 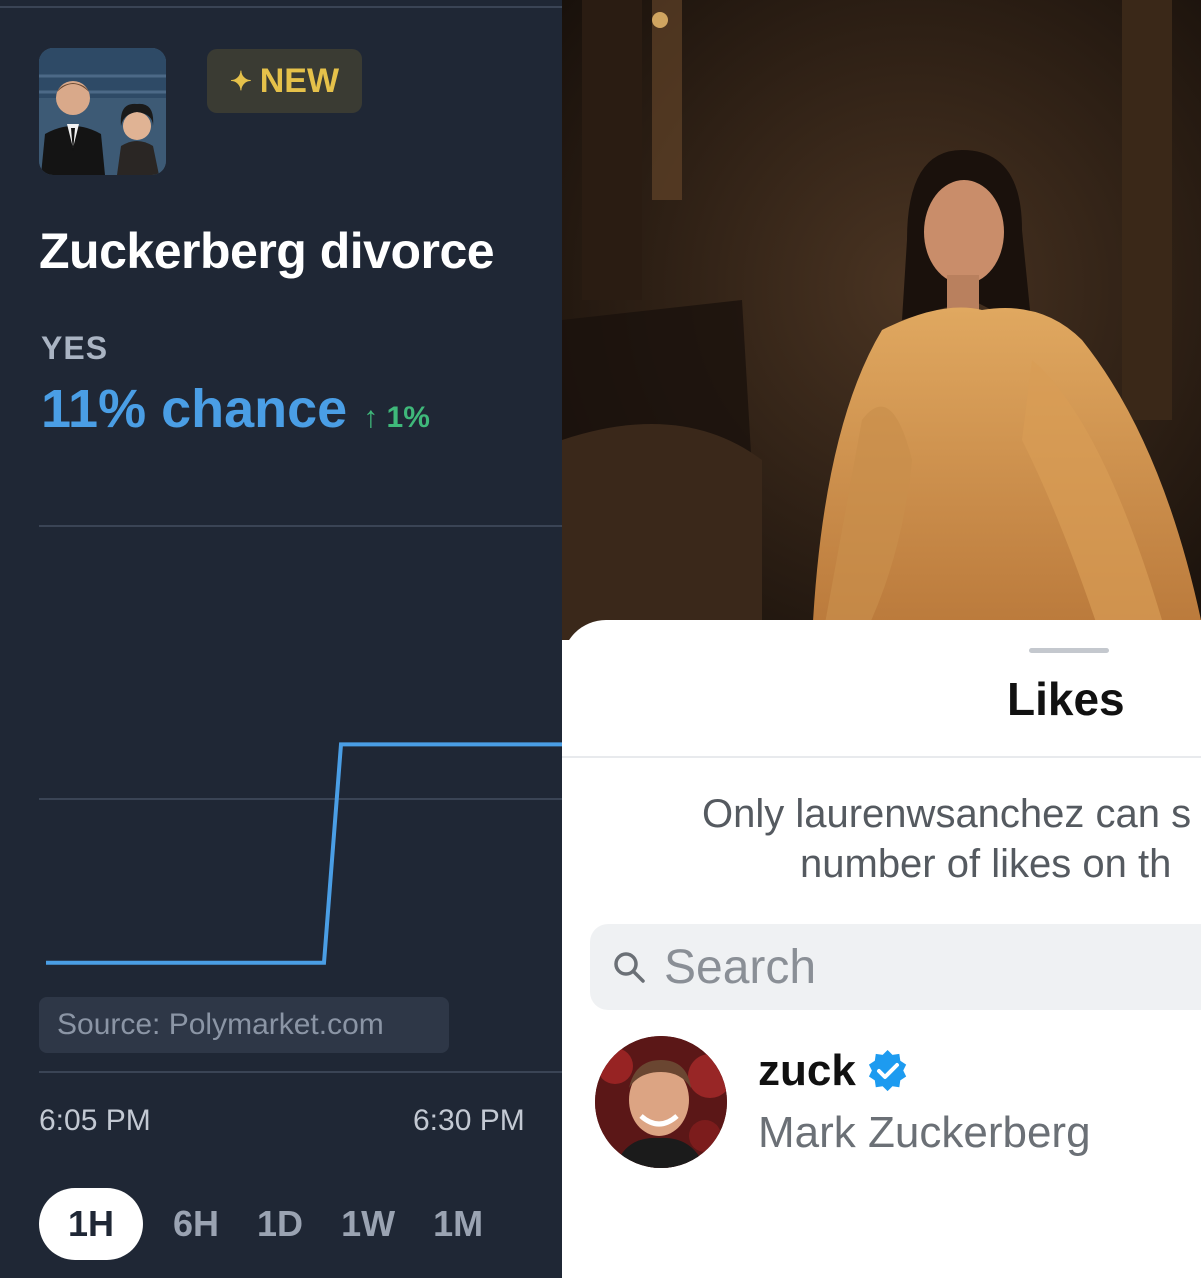 I want to click on x-tick-label: 6:30 PM, so click(x=469, y=1120).